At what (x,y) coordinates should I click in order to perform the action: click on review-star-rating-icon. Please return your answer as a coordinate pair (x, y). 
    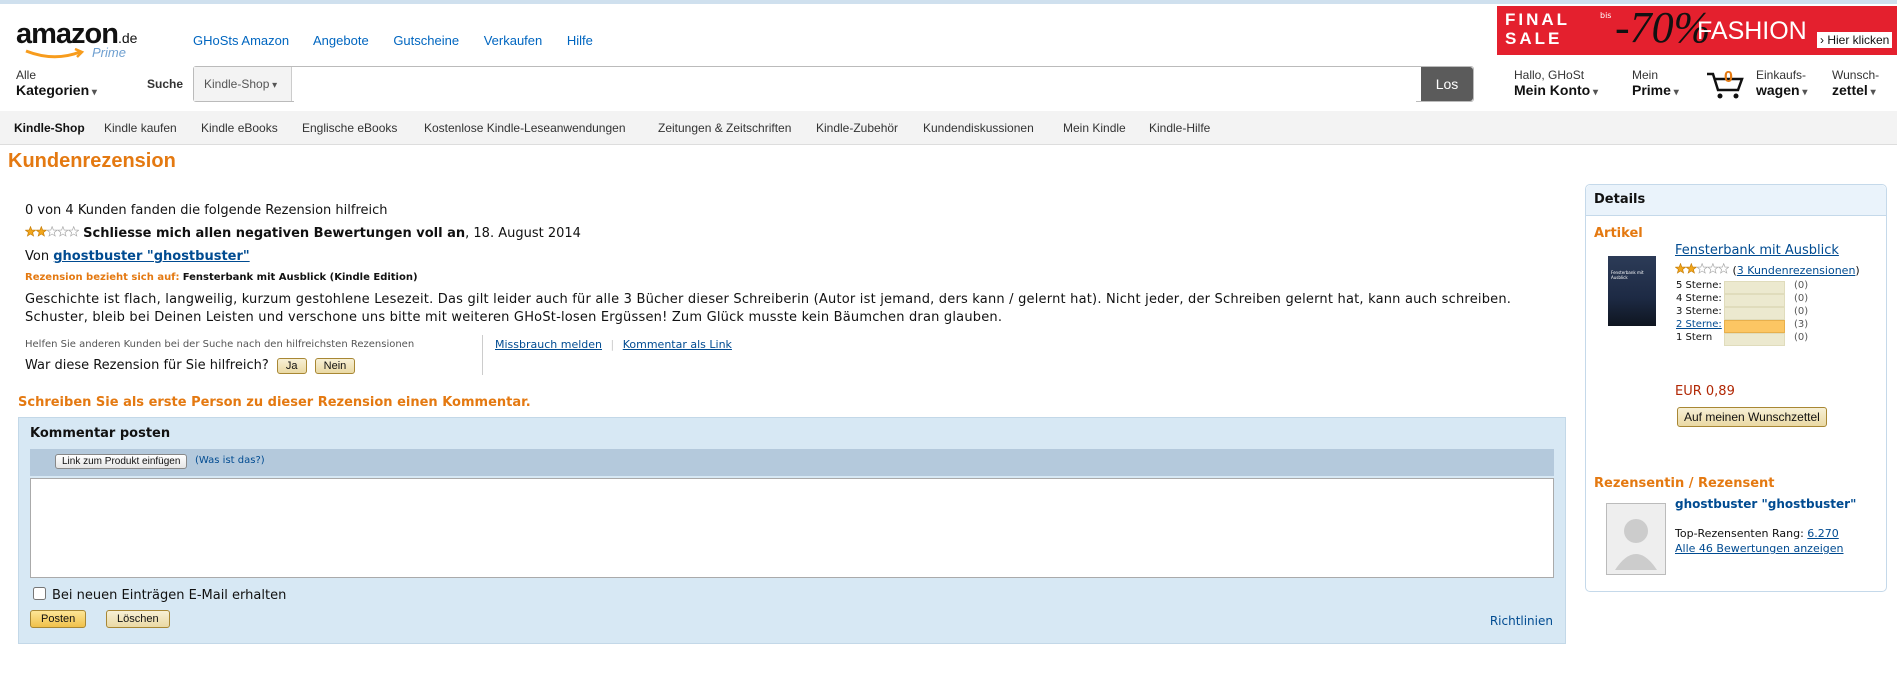
    Looking at the image, I should click on (52, 231).